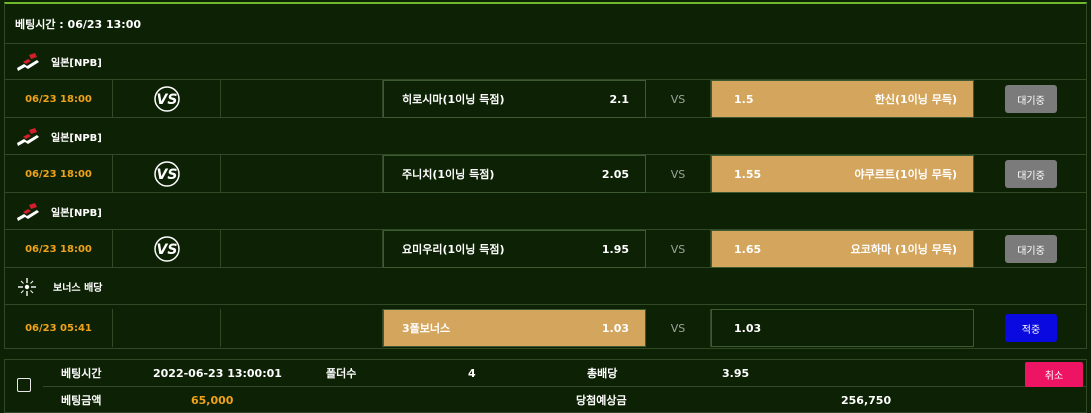 This screenshot has width=1091, height=413. What do you see at coordinates (81, 373) in the screenshot?
I see `bet-time-label: 베팅시간` at bounding box center [81, 373].